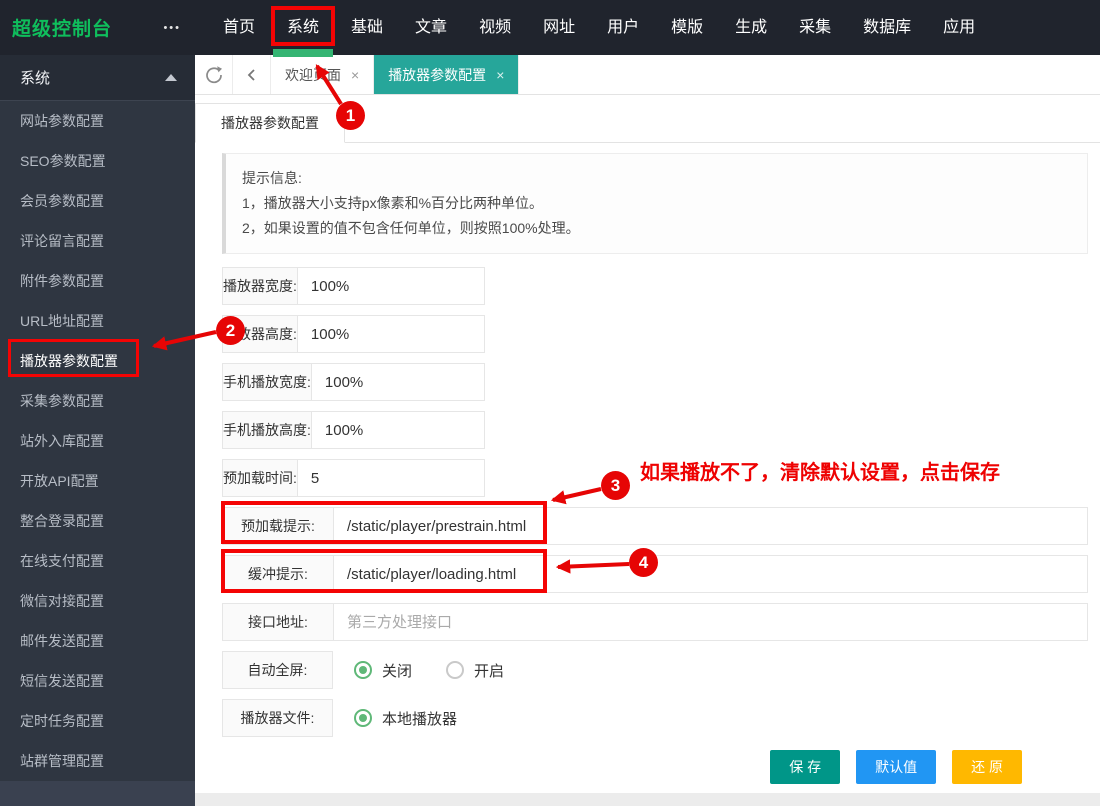  I want to click on restore-button: 还 原, so click(987, 767).